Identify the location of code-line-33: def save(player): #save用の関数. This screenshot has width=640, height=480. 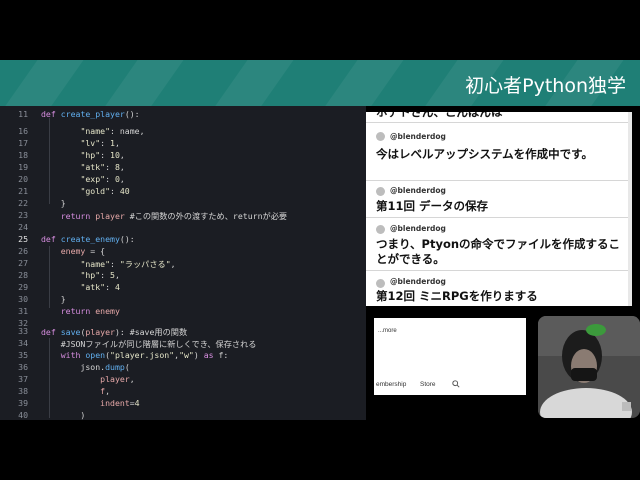
(114, 332).